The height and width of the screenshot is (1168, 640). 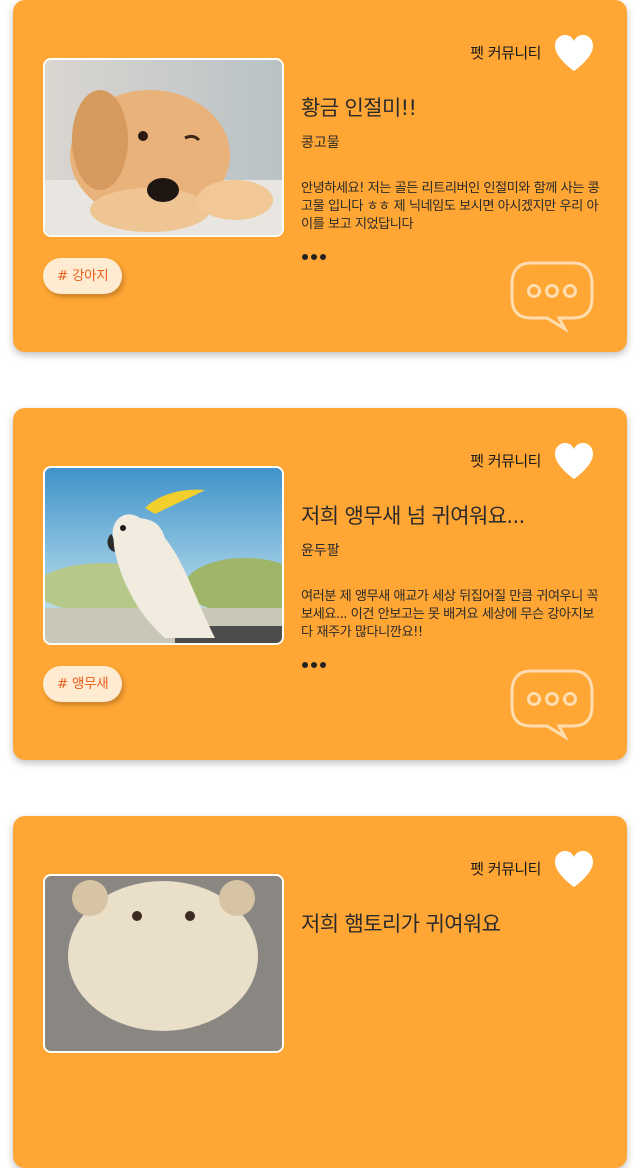 I want to click on tag-chip: # 앵무새, so click(x=83, y=684).